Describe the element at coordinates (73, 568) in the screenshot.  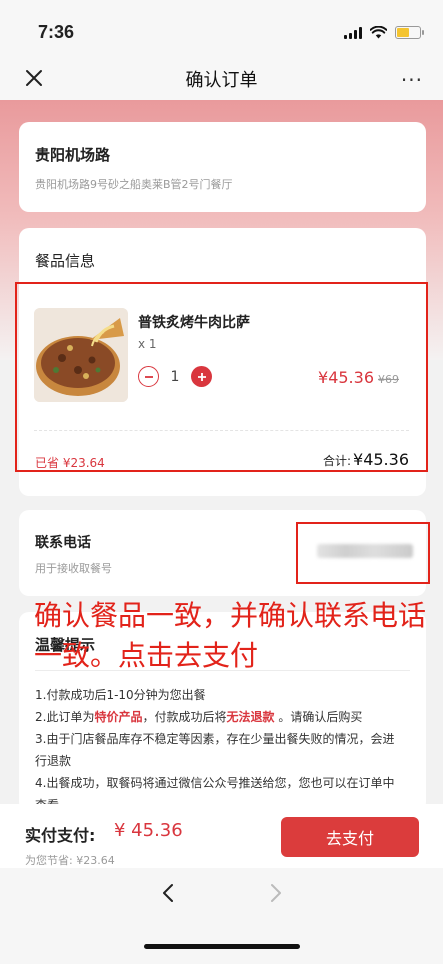
I see `contact-subtitle: 用于接收取餐号` at that location.